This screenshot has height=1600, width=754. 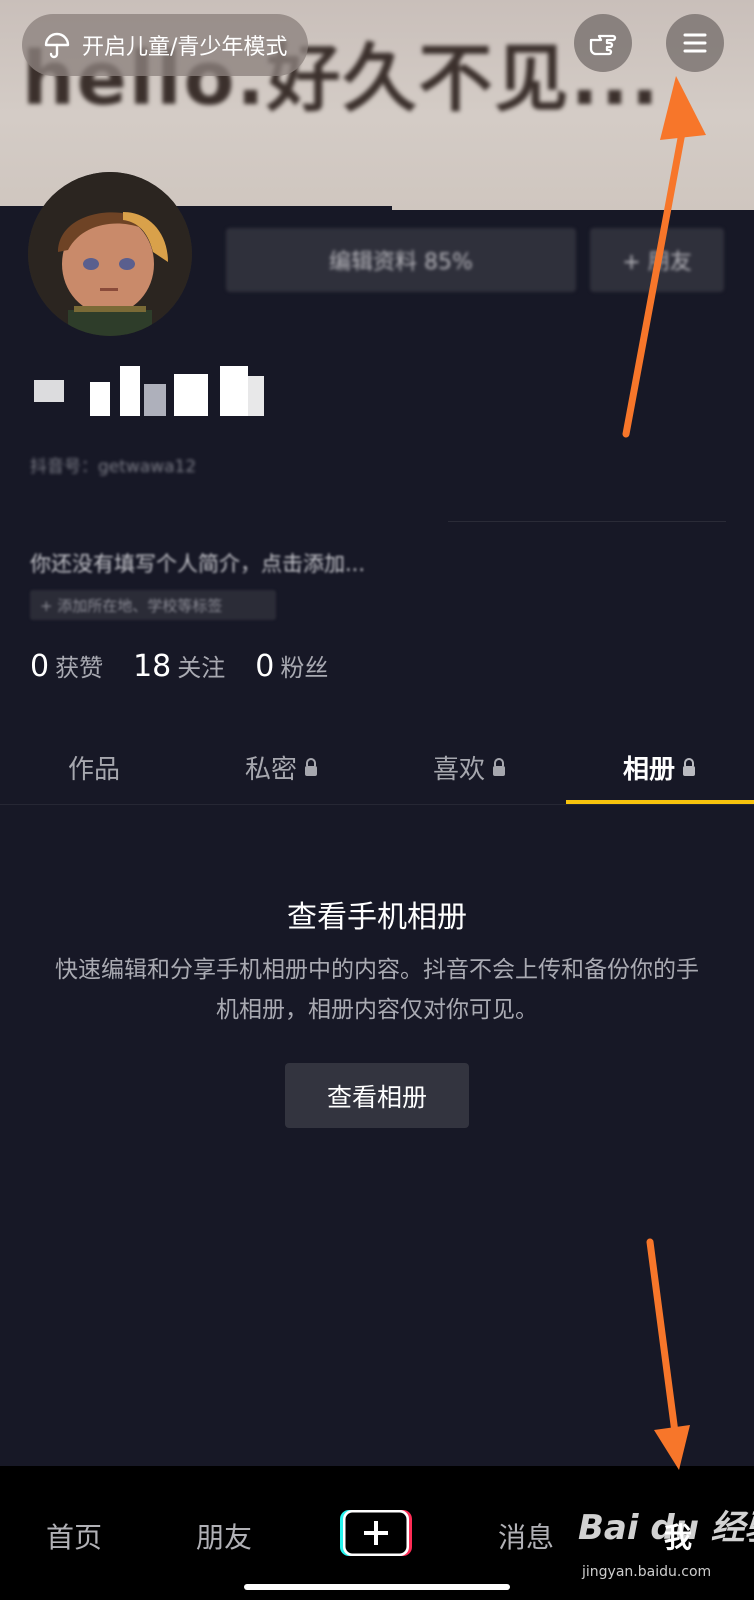 I want to click on kids-mode-button: 开启儿童/青少年模式, so click(x=165, y=45).